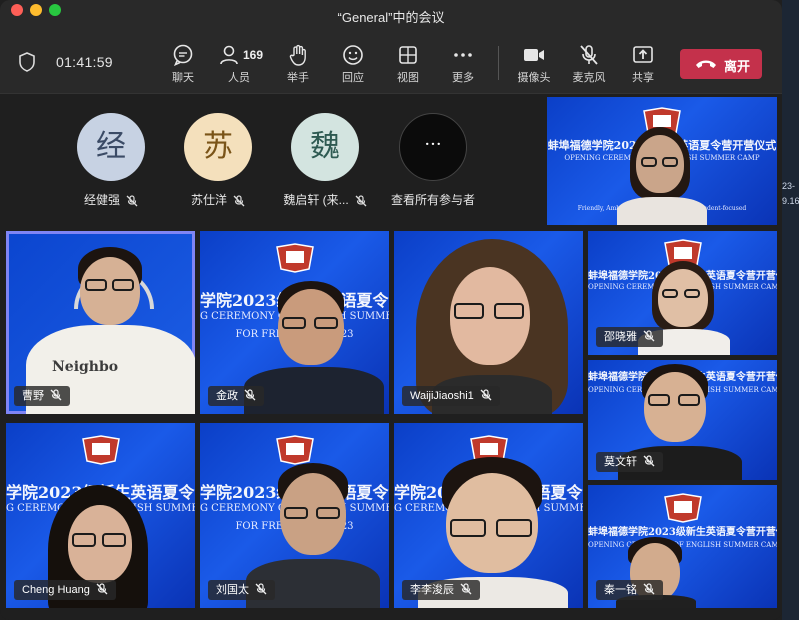 This screenshot has width=799, height=620. I want to click on view-all-participants-button: ··· 查看所有参与者, so click(433, 163).